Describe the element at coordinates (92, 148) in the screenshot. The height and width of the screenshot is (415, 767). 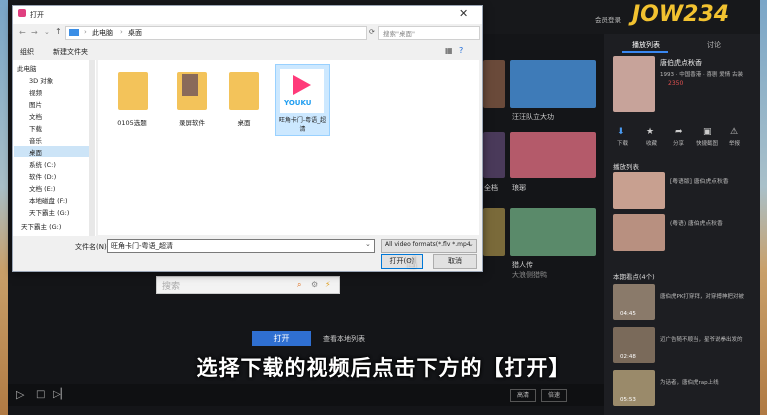
I see `tree-scrollbar` at that location.